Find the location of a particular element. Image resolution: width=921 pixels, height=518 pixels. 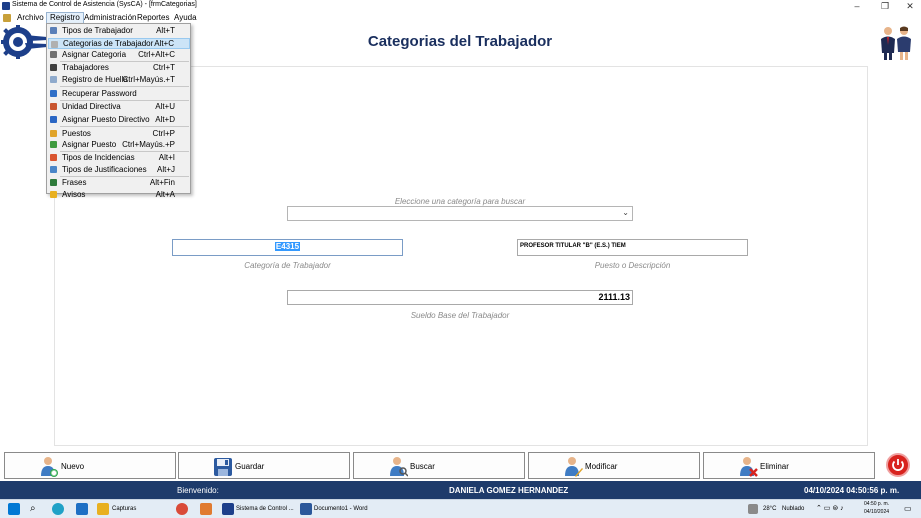

taskbar-word: Documento1 - Word is located at coordinates (341, 509).